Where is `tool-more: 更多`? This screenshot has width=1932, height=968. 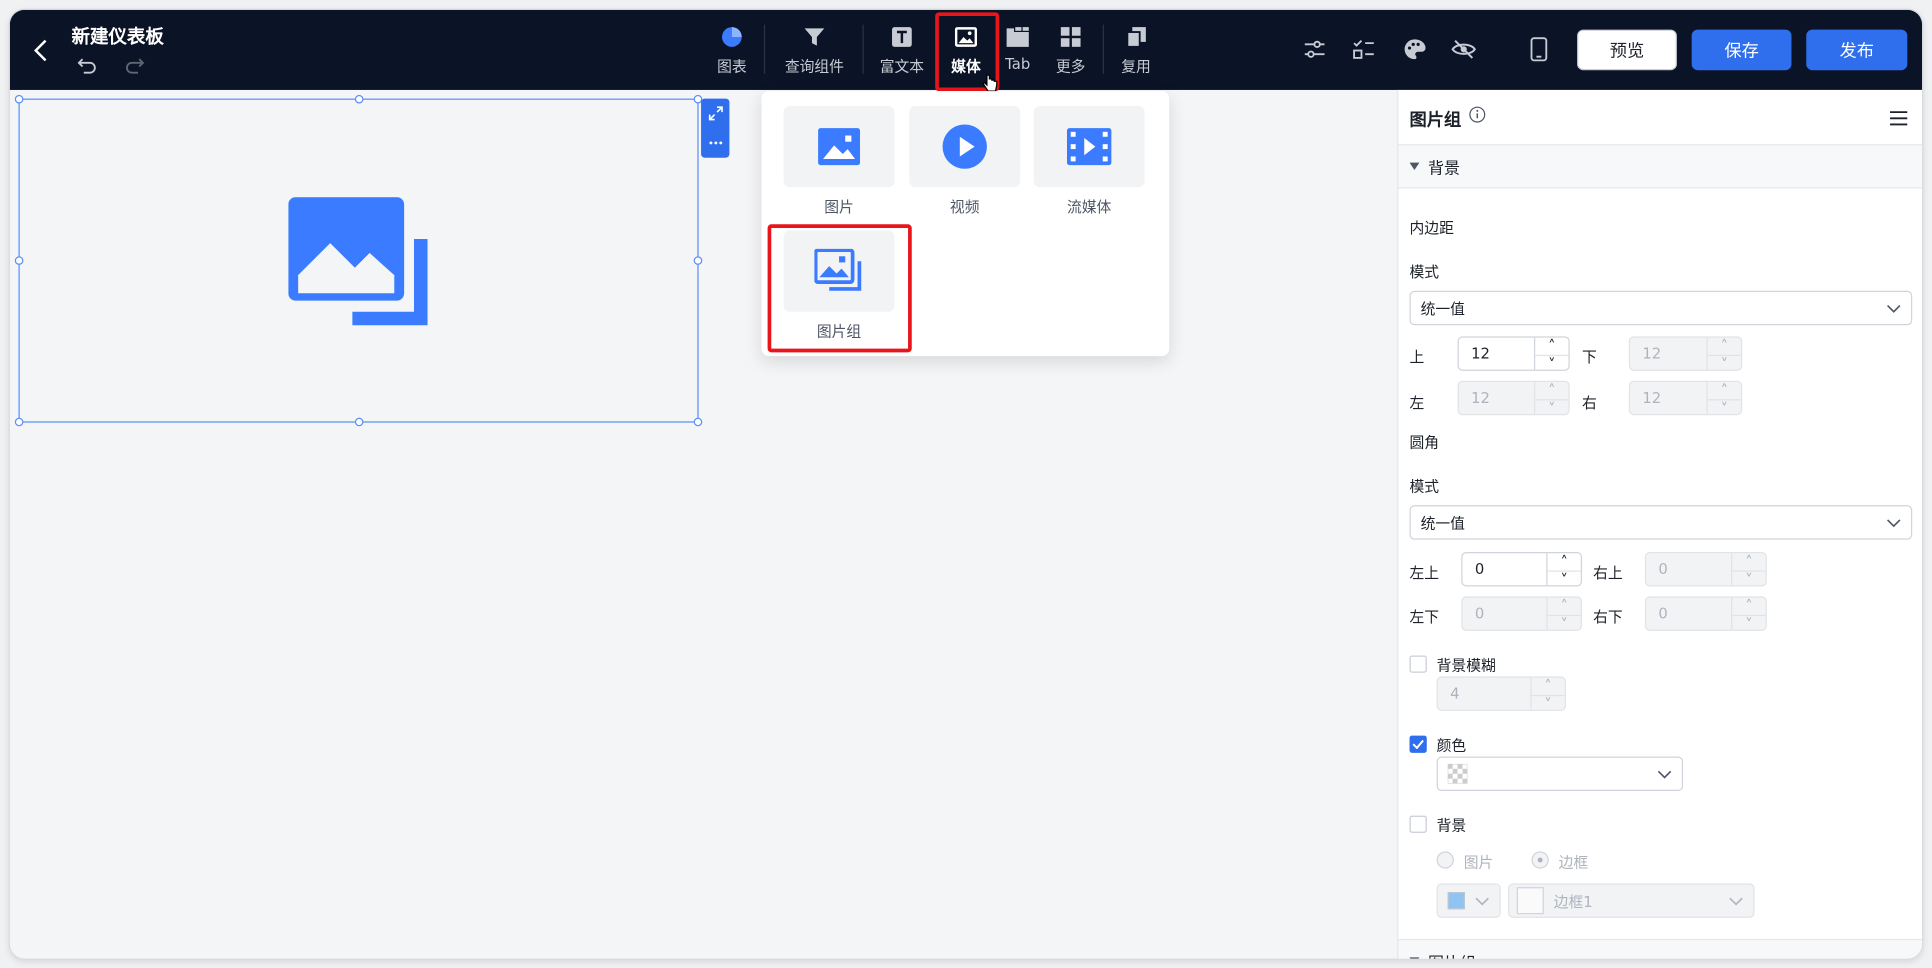
tool-more: 更多 is located at coordinates (1071, 50).